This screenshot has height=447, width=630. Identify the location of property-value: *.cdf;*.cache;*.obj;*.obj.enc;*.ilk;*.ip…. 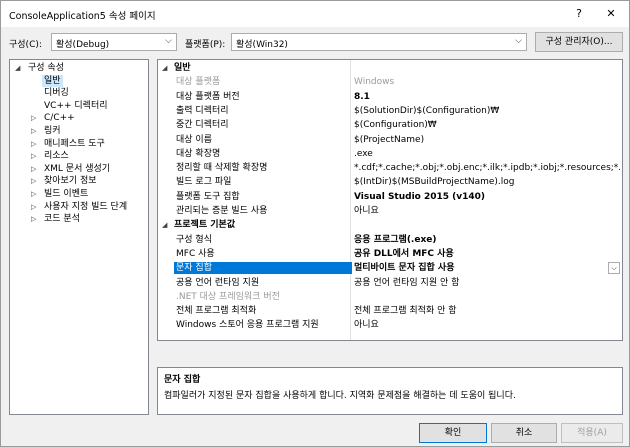
(487, 168).